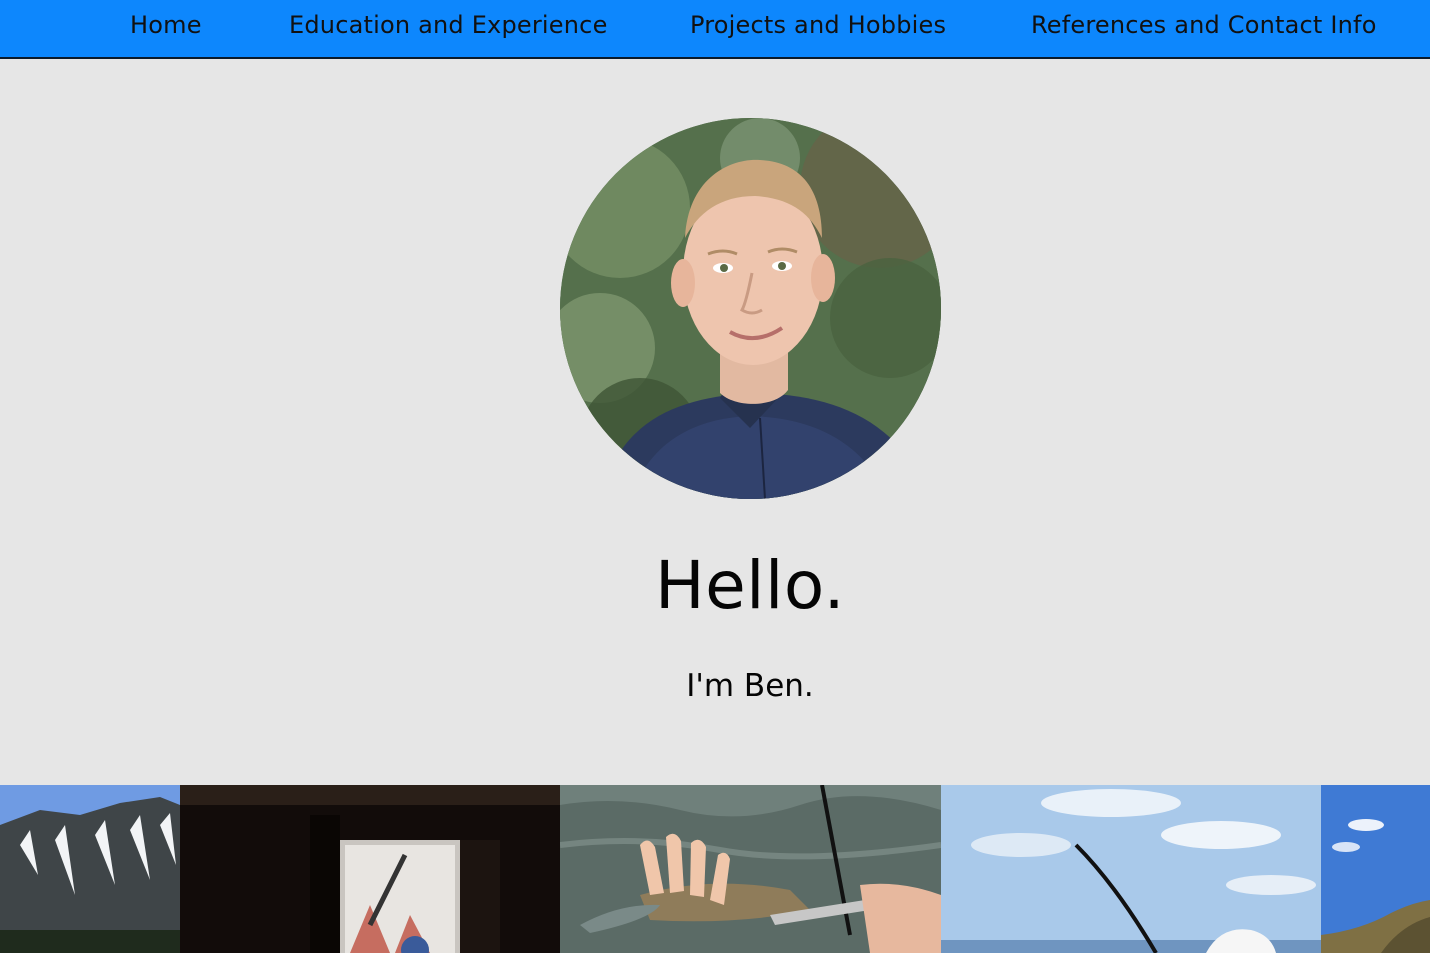 The height and width of the screenshot is (953, 1430). Describe the element at coordinates (448, 25) in the screenshot. I see `nav-link-education-experience: Education and Experience` at that location.